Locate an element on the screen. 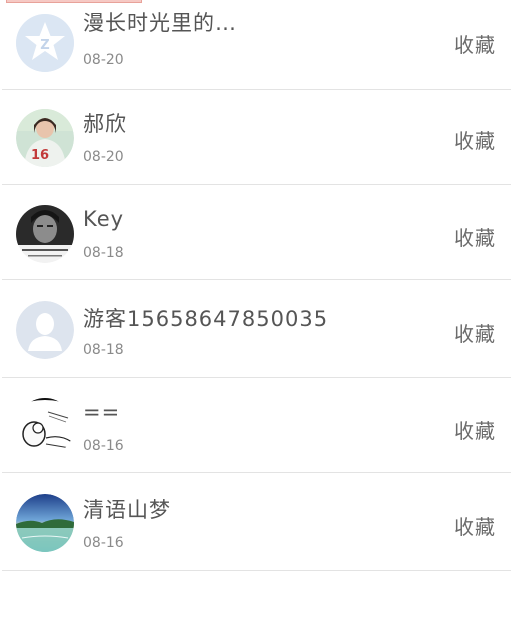 The width and height of the screenshot is (521, 619). star-logo-avatar: Z is located at coordinates (45, 43).